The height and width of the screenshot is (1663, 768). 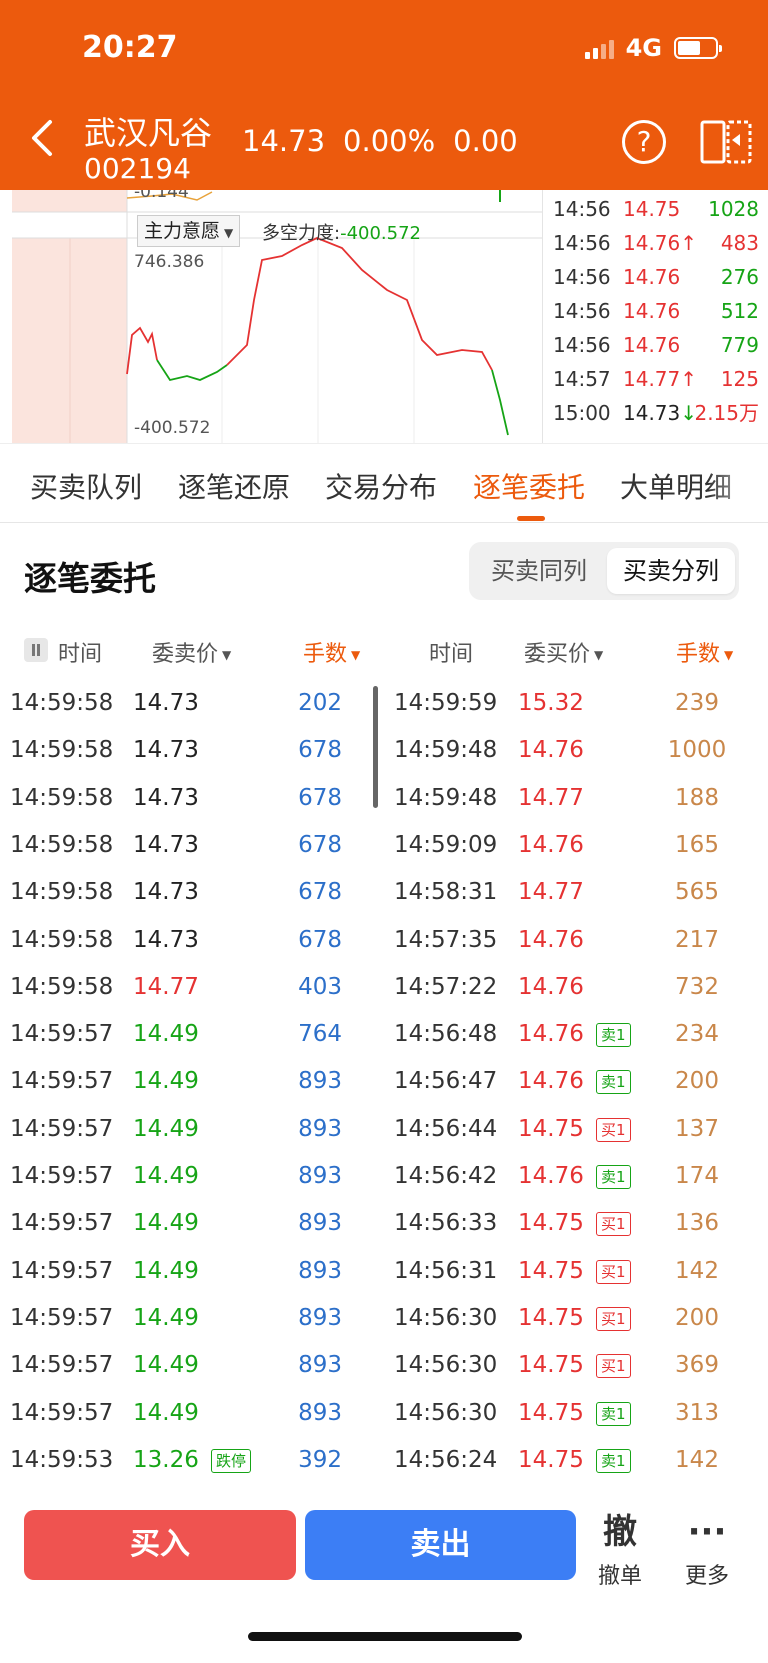 I want to click on sell-time: 14:59:57, so click(x=62, y=1365).